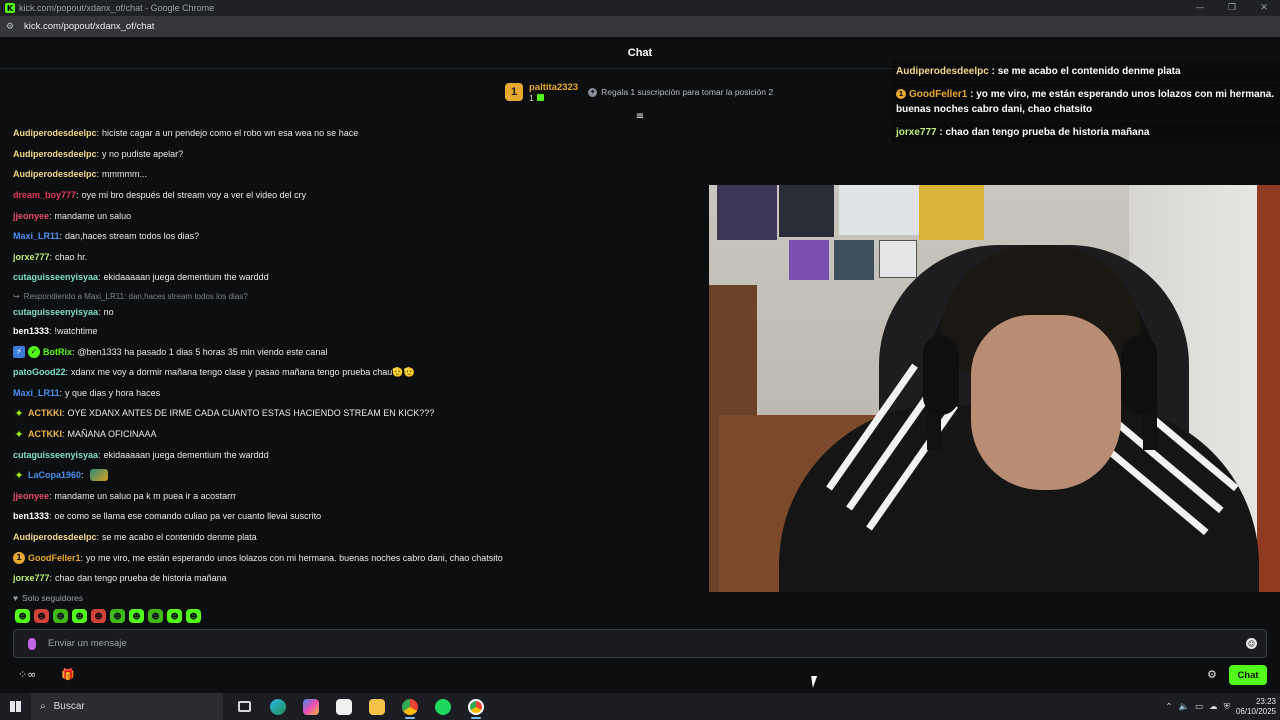  Describe the element at coordinates (27, 674) in the screenshot. I see `channel-points-icon: ⁘∞` at that location.